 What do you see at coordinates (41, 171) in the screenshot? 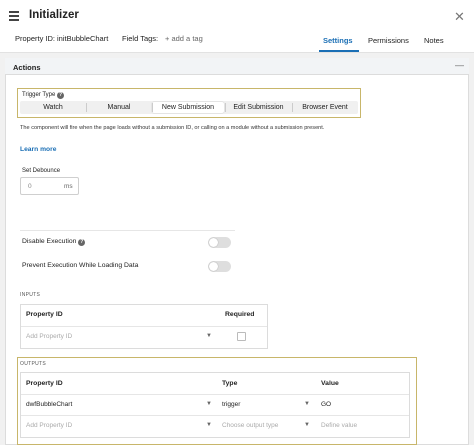
I see `debounce-label: Set Debounce` at bounding box center [41, 171].